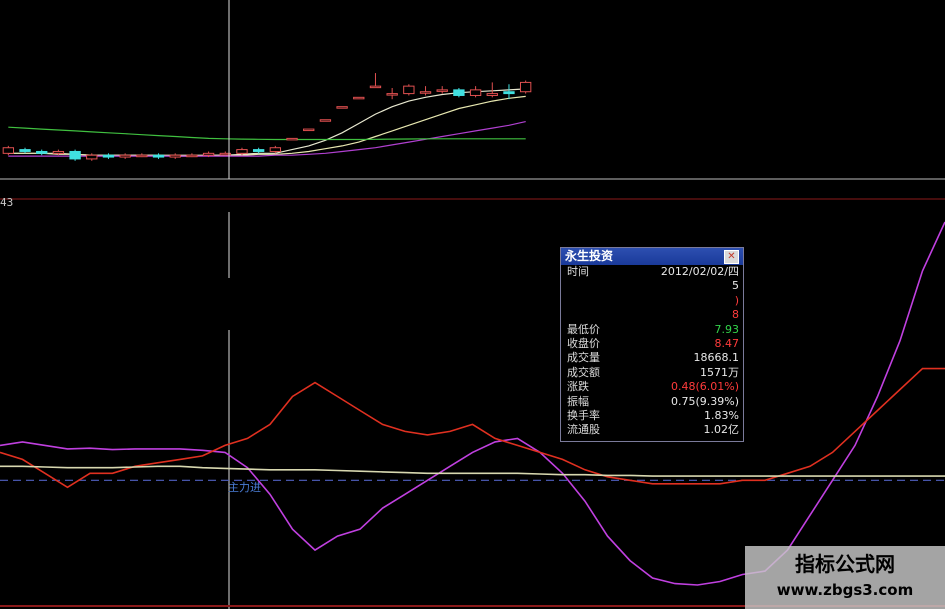 The width and height of the screenshot is (945, 609). Describe the element at coordinates (652, 430) in the screenshot. I see `info-row: 流通股 1.02亿` at that location.